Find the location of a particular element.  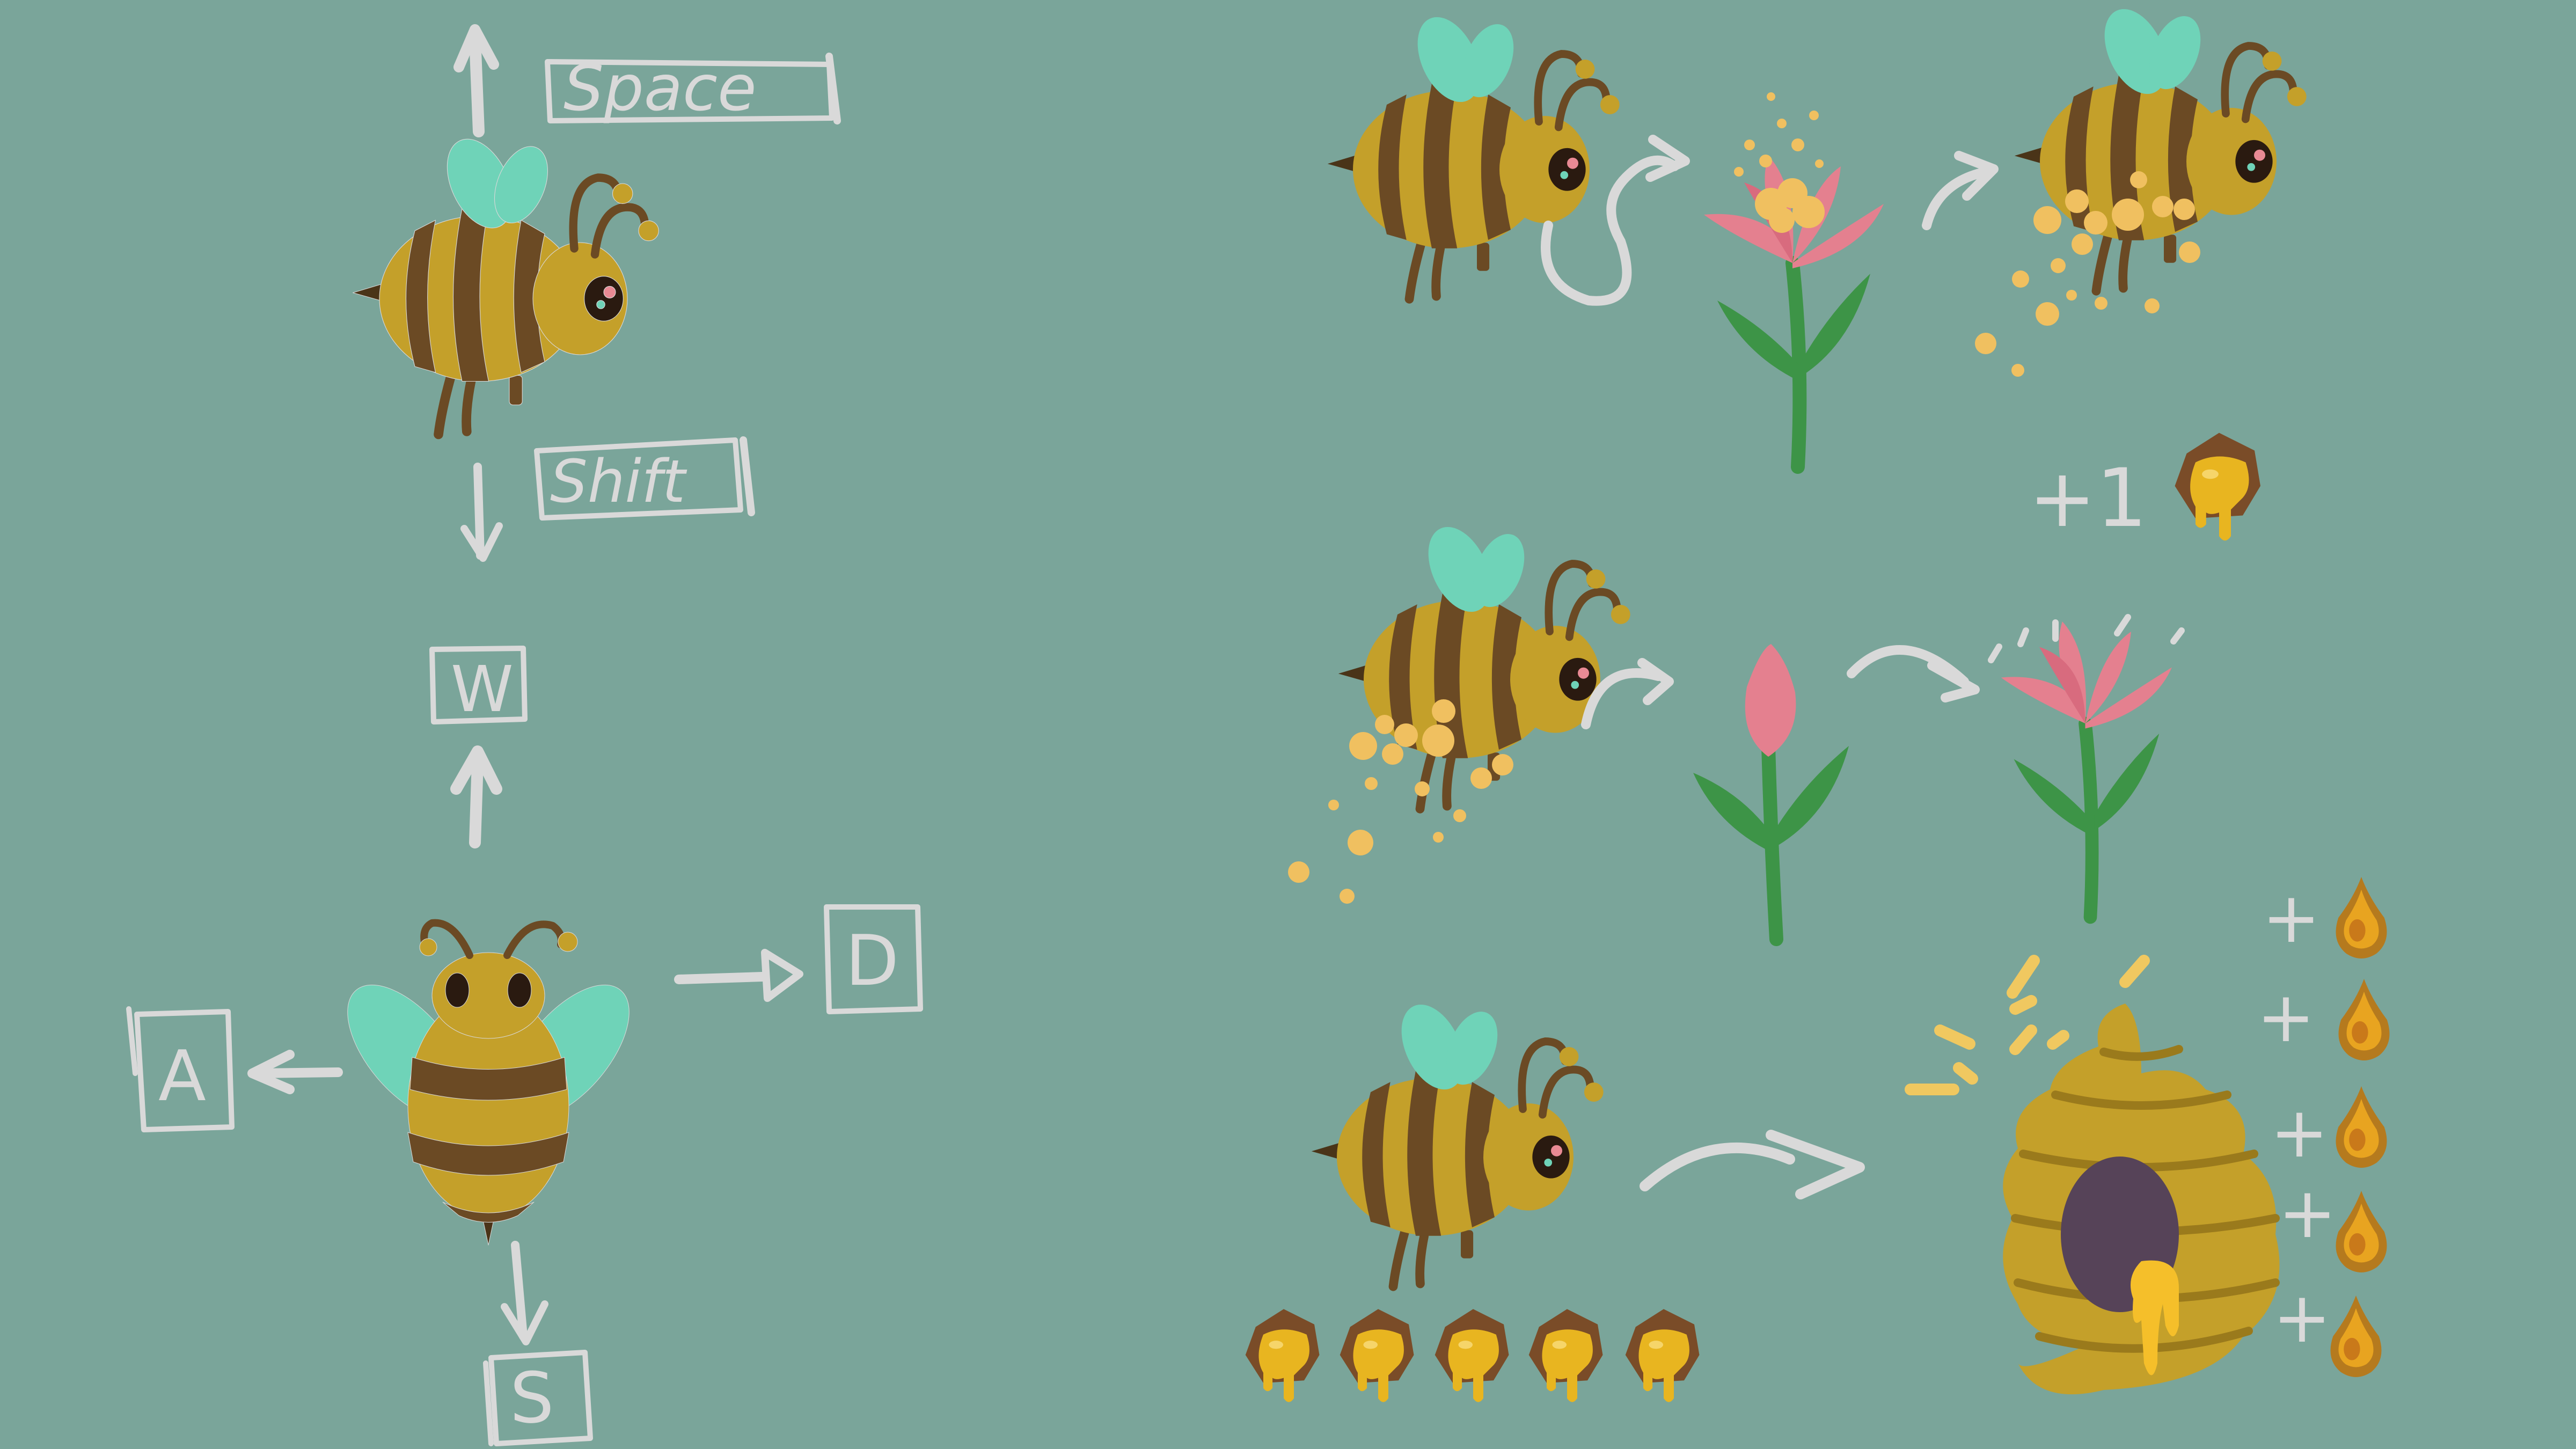

shift-key-label: Shift is located at coordinates (618, 481).